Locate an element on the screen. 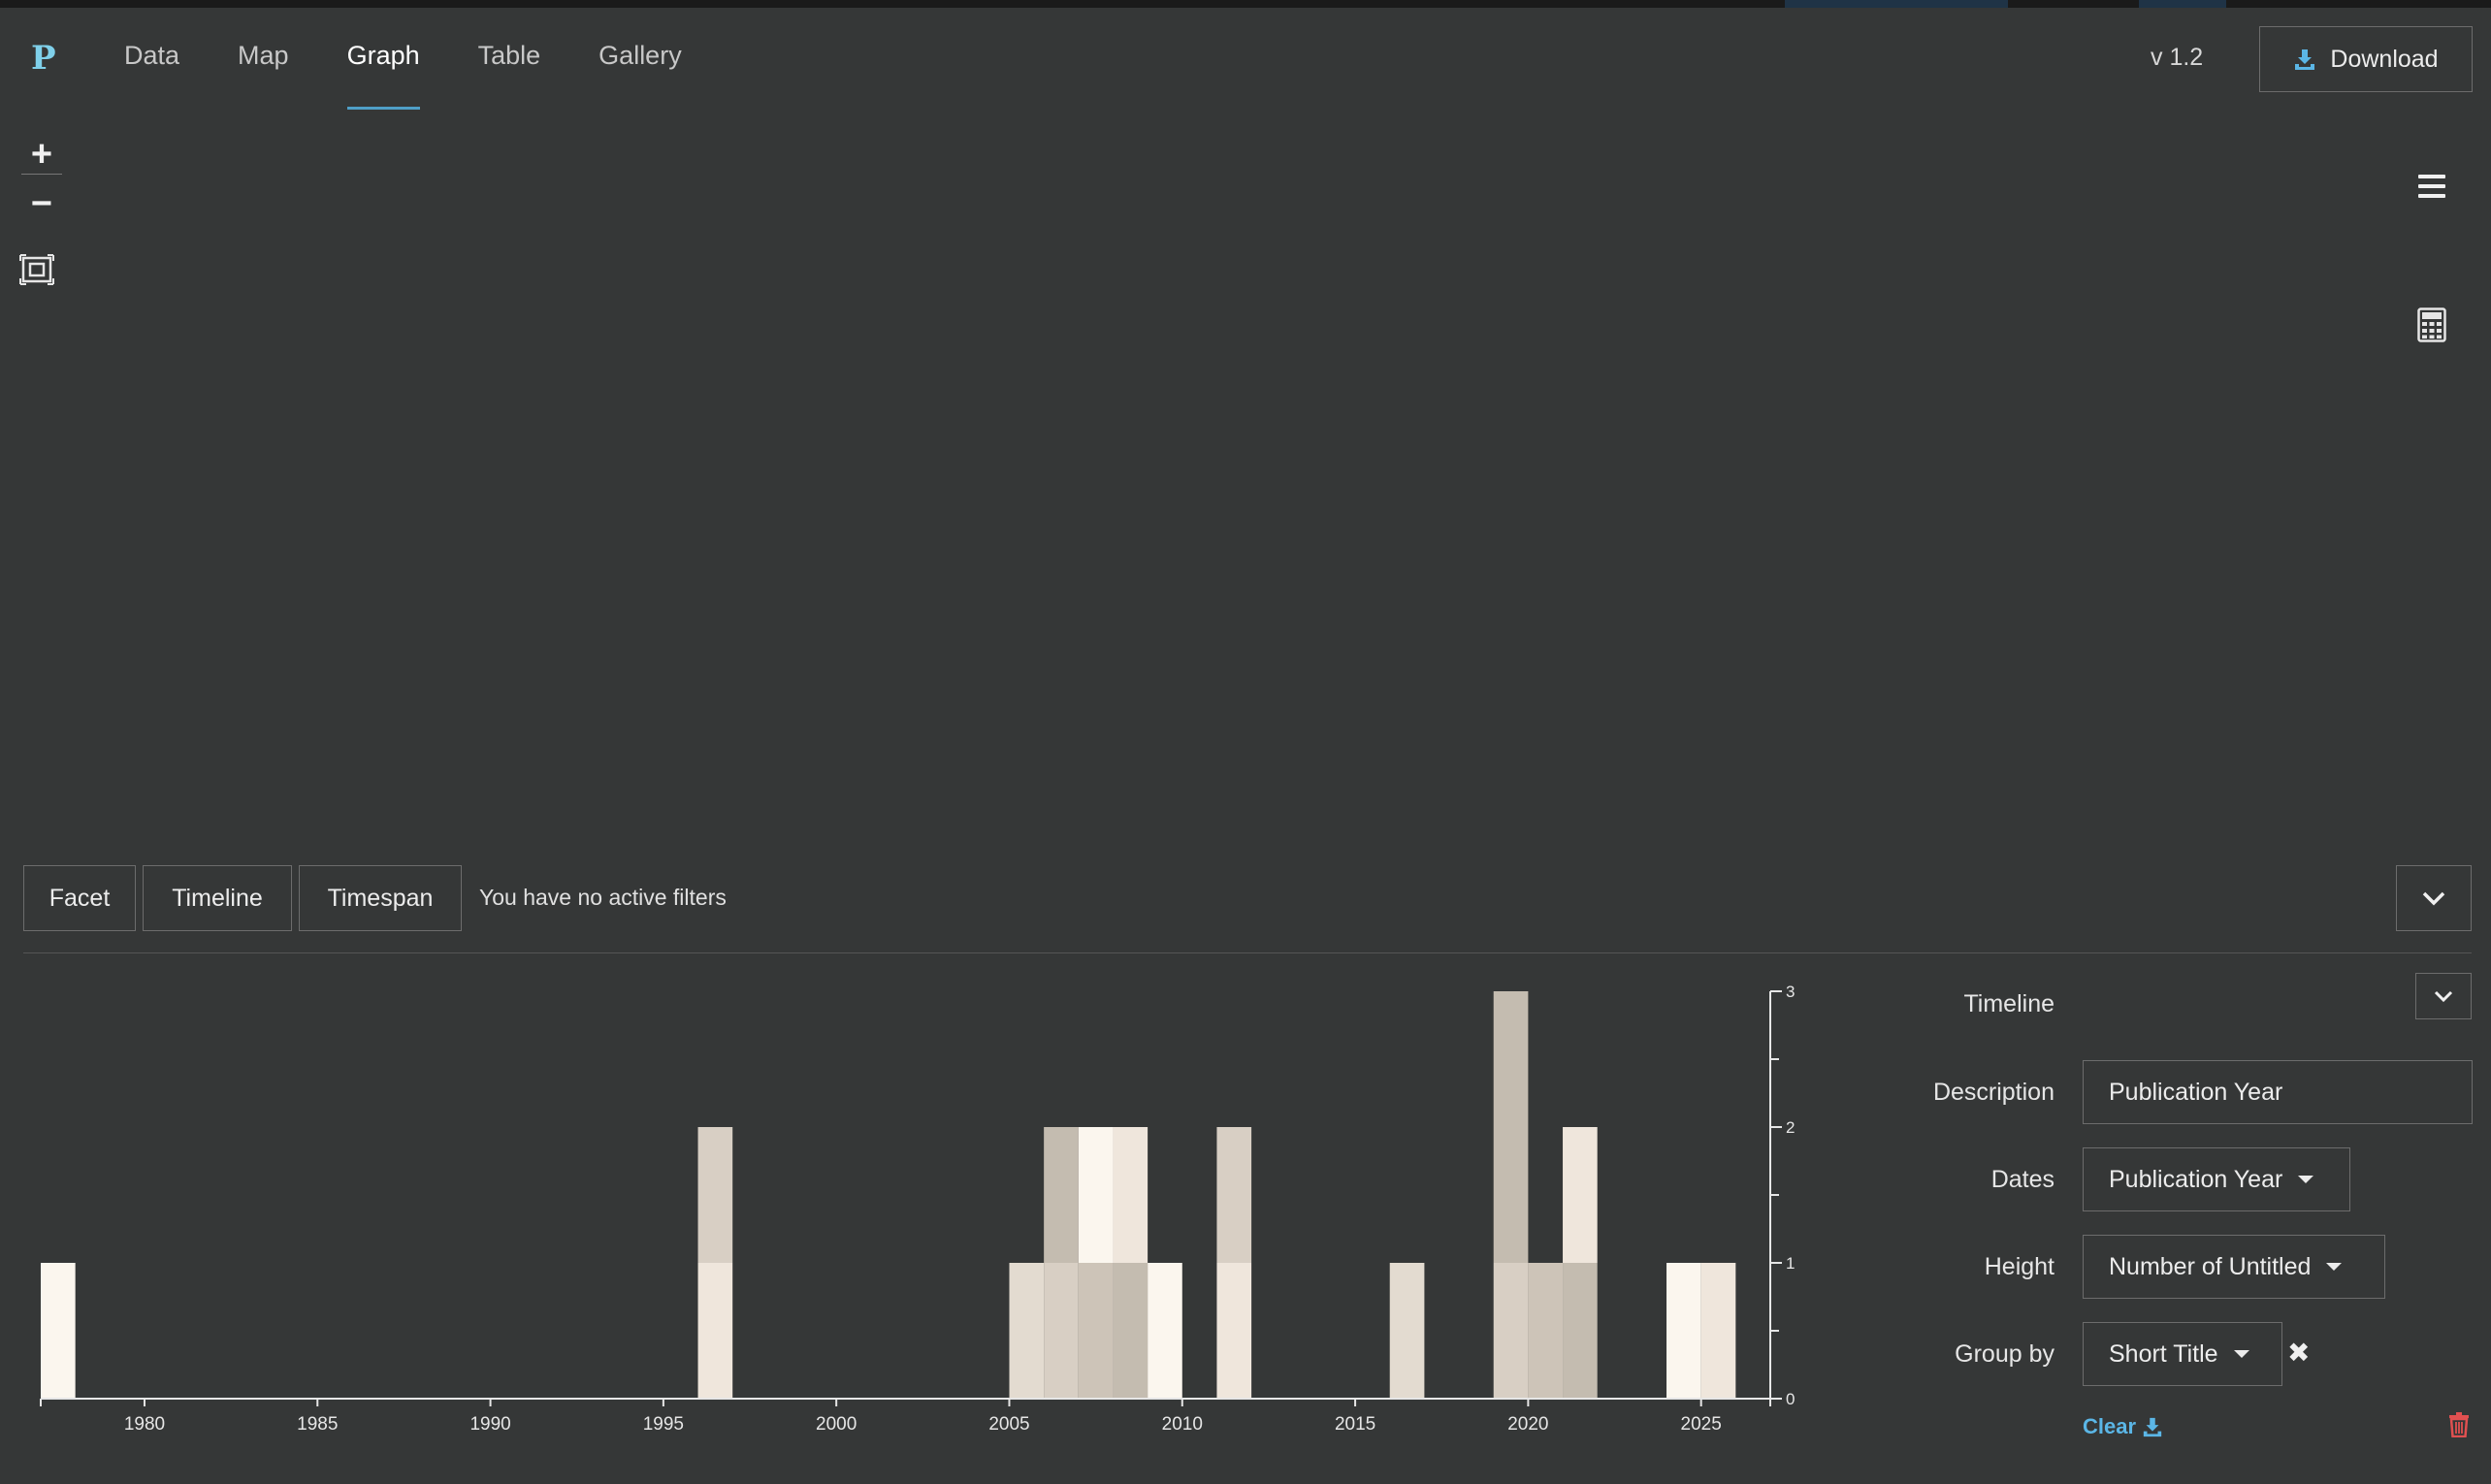  clear-link: Clear is located at coordinates (2123, 1426).